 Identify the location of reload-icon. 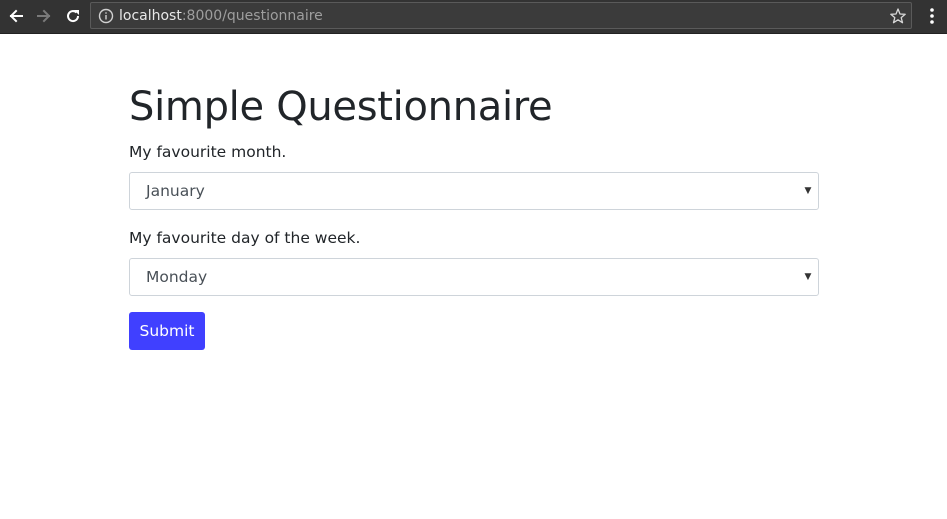
(73, 16).